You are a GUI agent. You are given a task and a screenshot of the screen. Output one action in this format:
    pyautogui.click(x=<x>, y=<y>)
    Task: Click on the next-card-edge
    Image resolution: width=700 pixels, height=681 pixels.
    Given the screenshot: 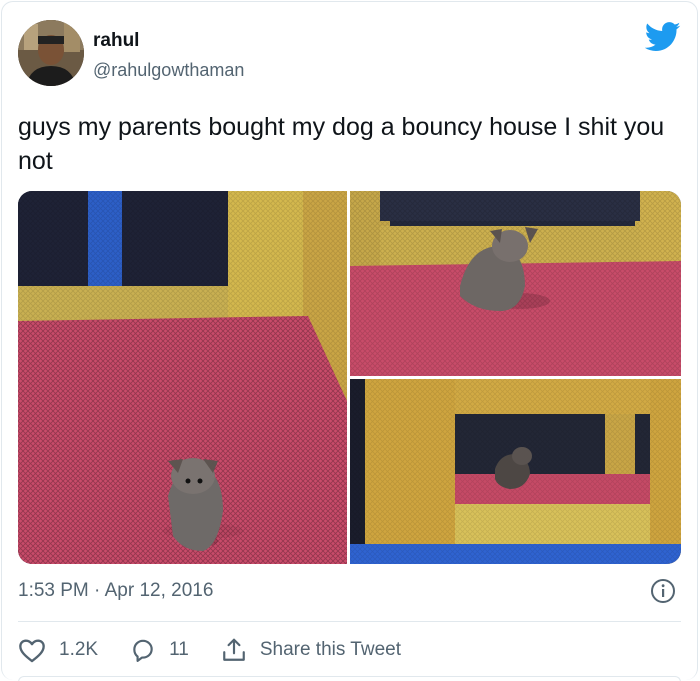 What is the action you would take?
    pyautogui.click(x=349, y=678)
    